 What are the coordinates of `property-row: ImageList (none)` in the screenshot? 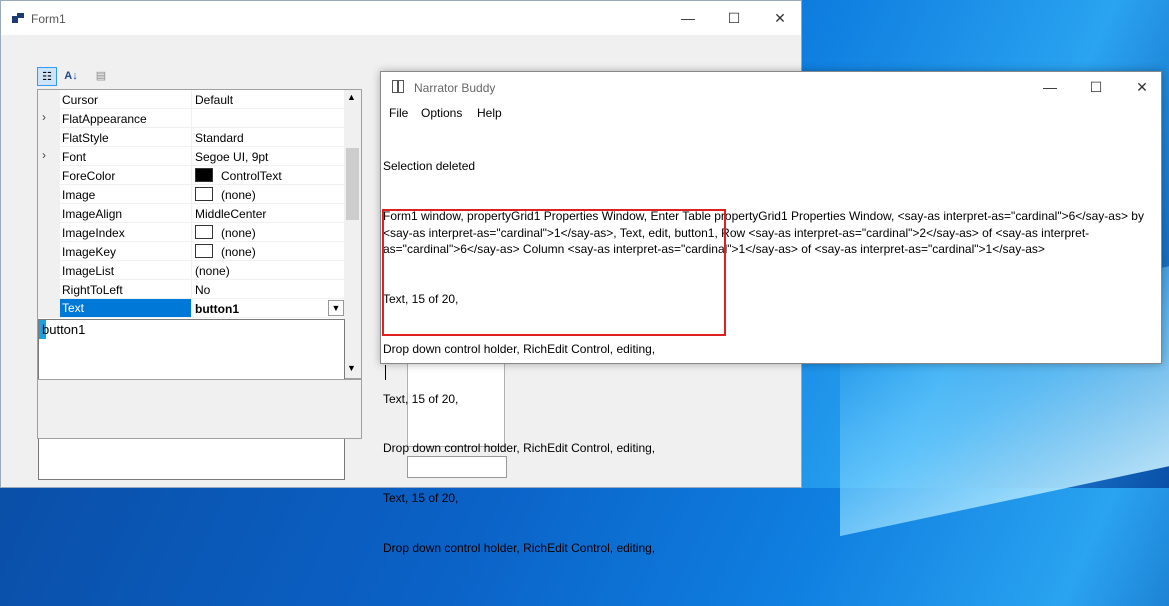 It's located at (191, 270).